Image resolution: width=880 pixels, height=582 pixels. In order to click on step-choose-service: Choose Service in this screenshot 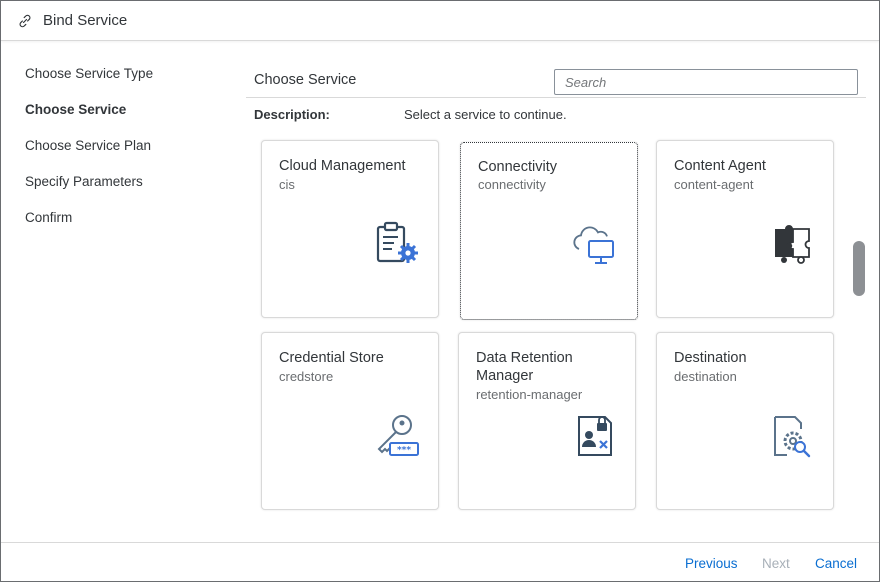, I will do `click(130, 119)`.